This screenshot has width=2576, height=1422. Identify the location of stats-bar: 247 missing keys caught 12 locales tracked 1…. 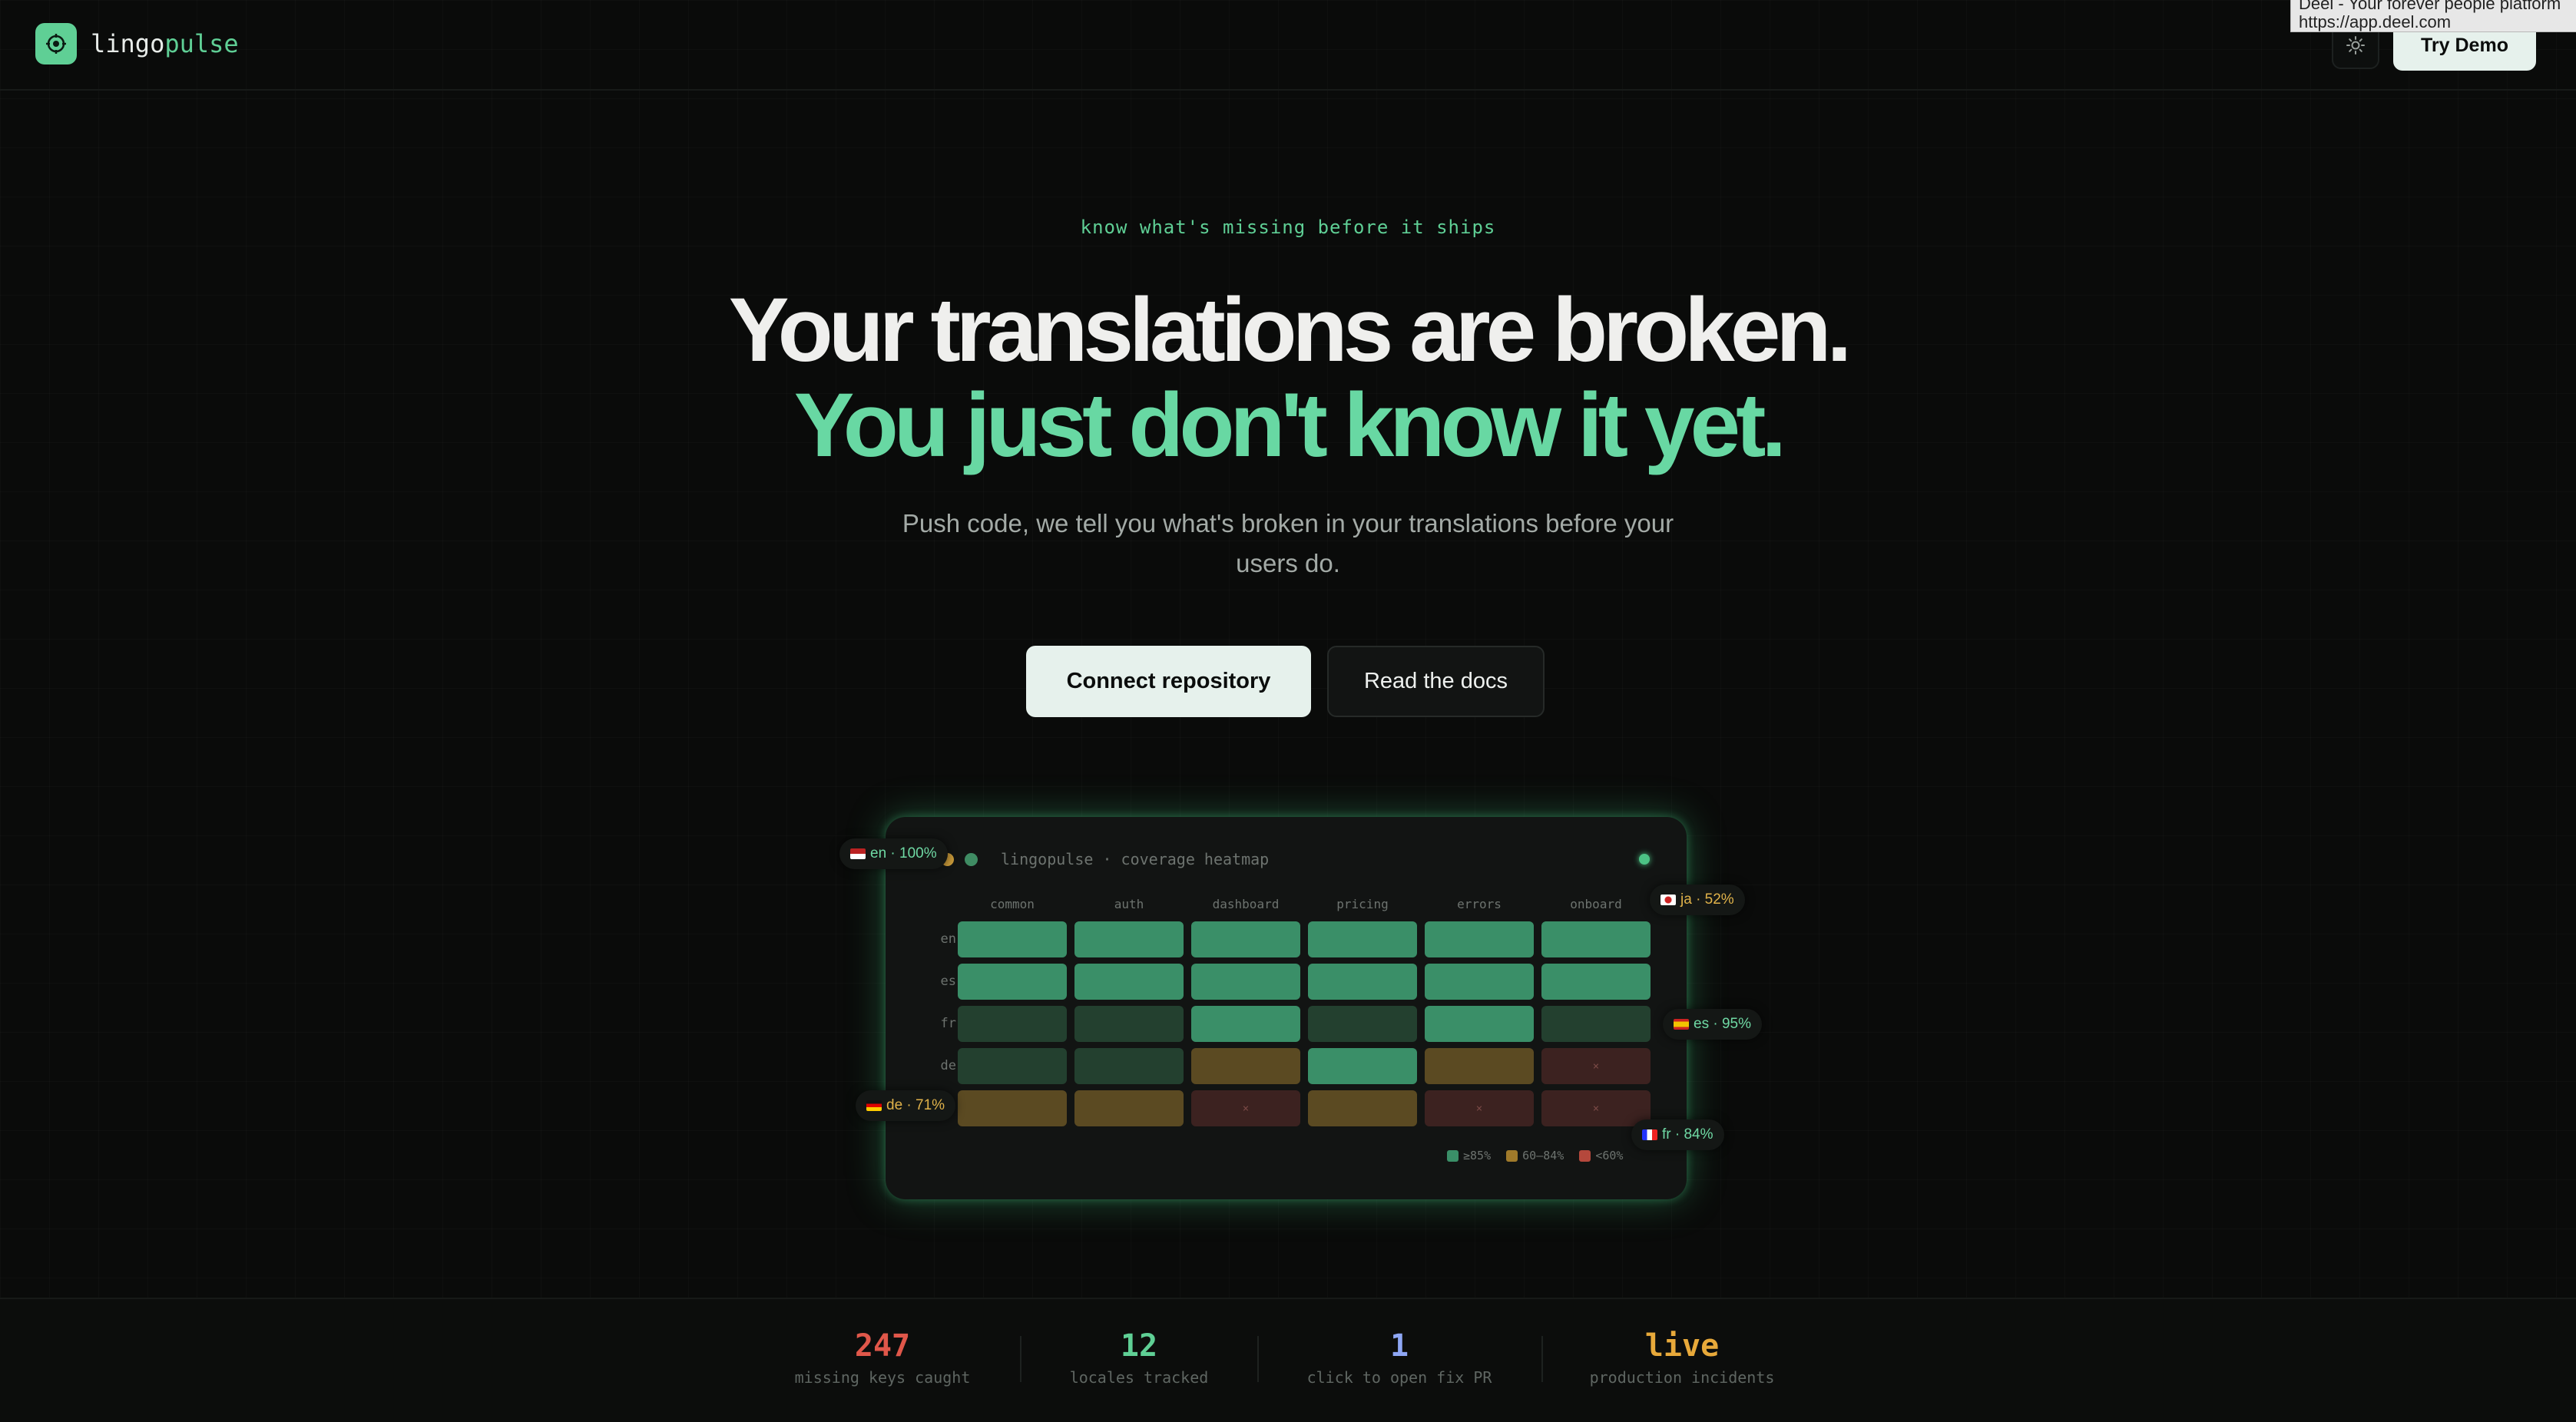
(1288, 1360).